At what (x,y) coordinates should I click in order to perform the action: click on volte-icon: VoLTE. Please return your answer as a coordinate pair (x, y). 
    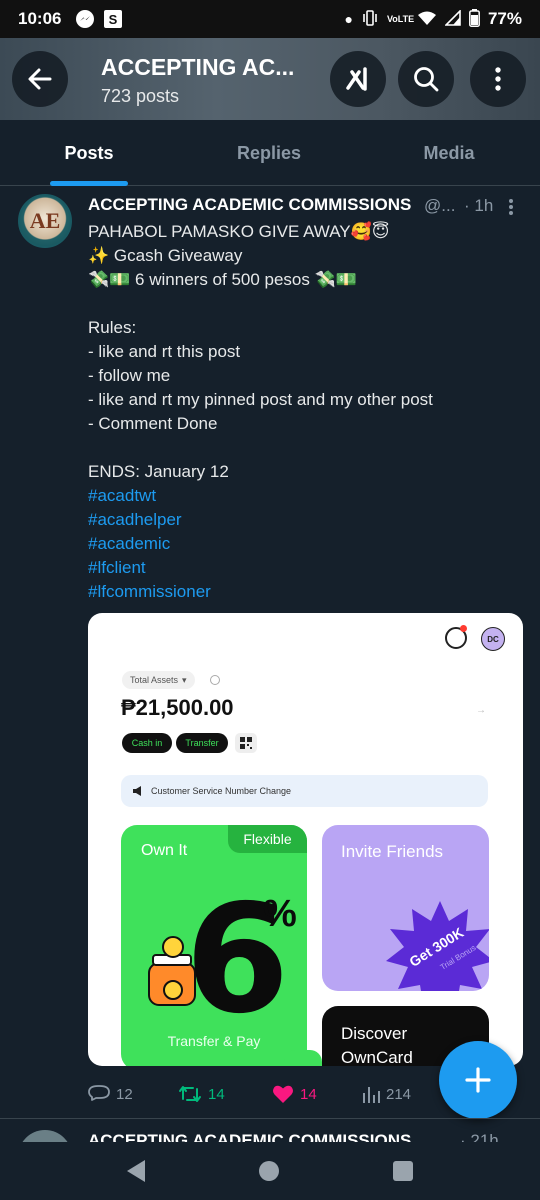
    Looking at the image, I should click on (400, 18).